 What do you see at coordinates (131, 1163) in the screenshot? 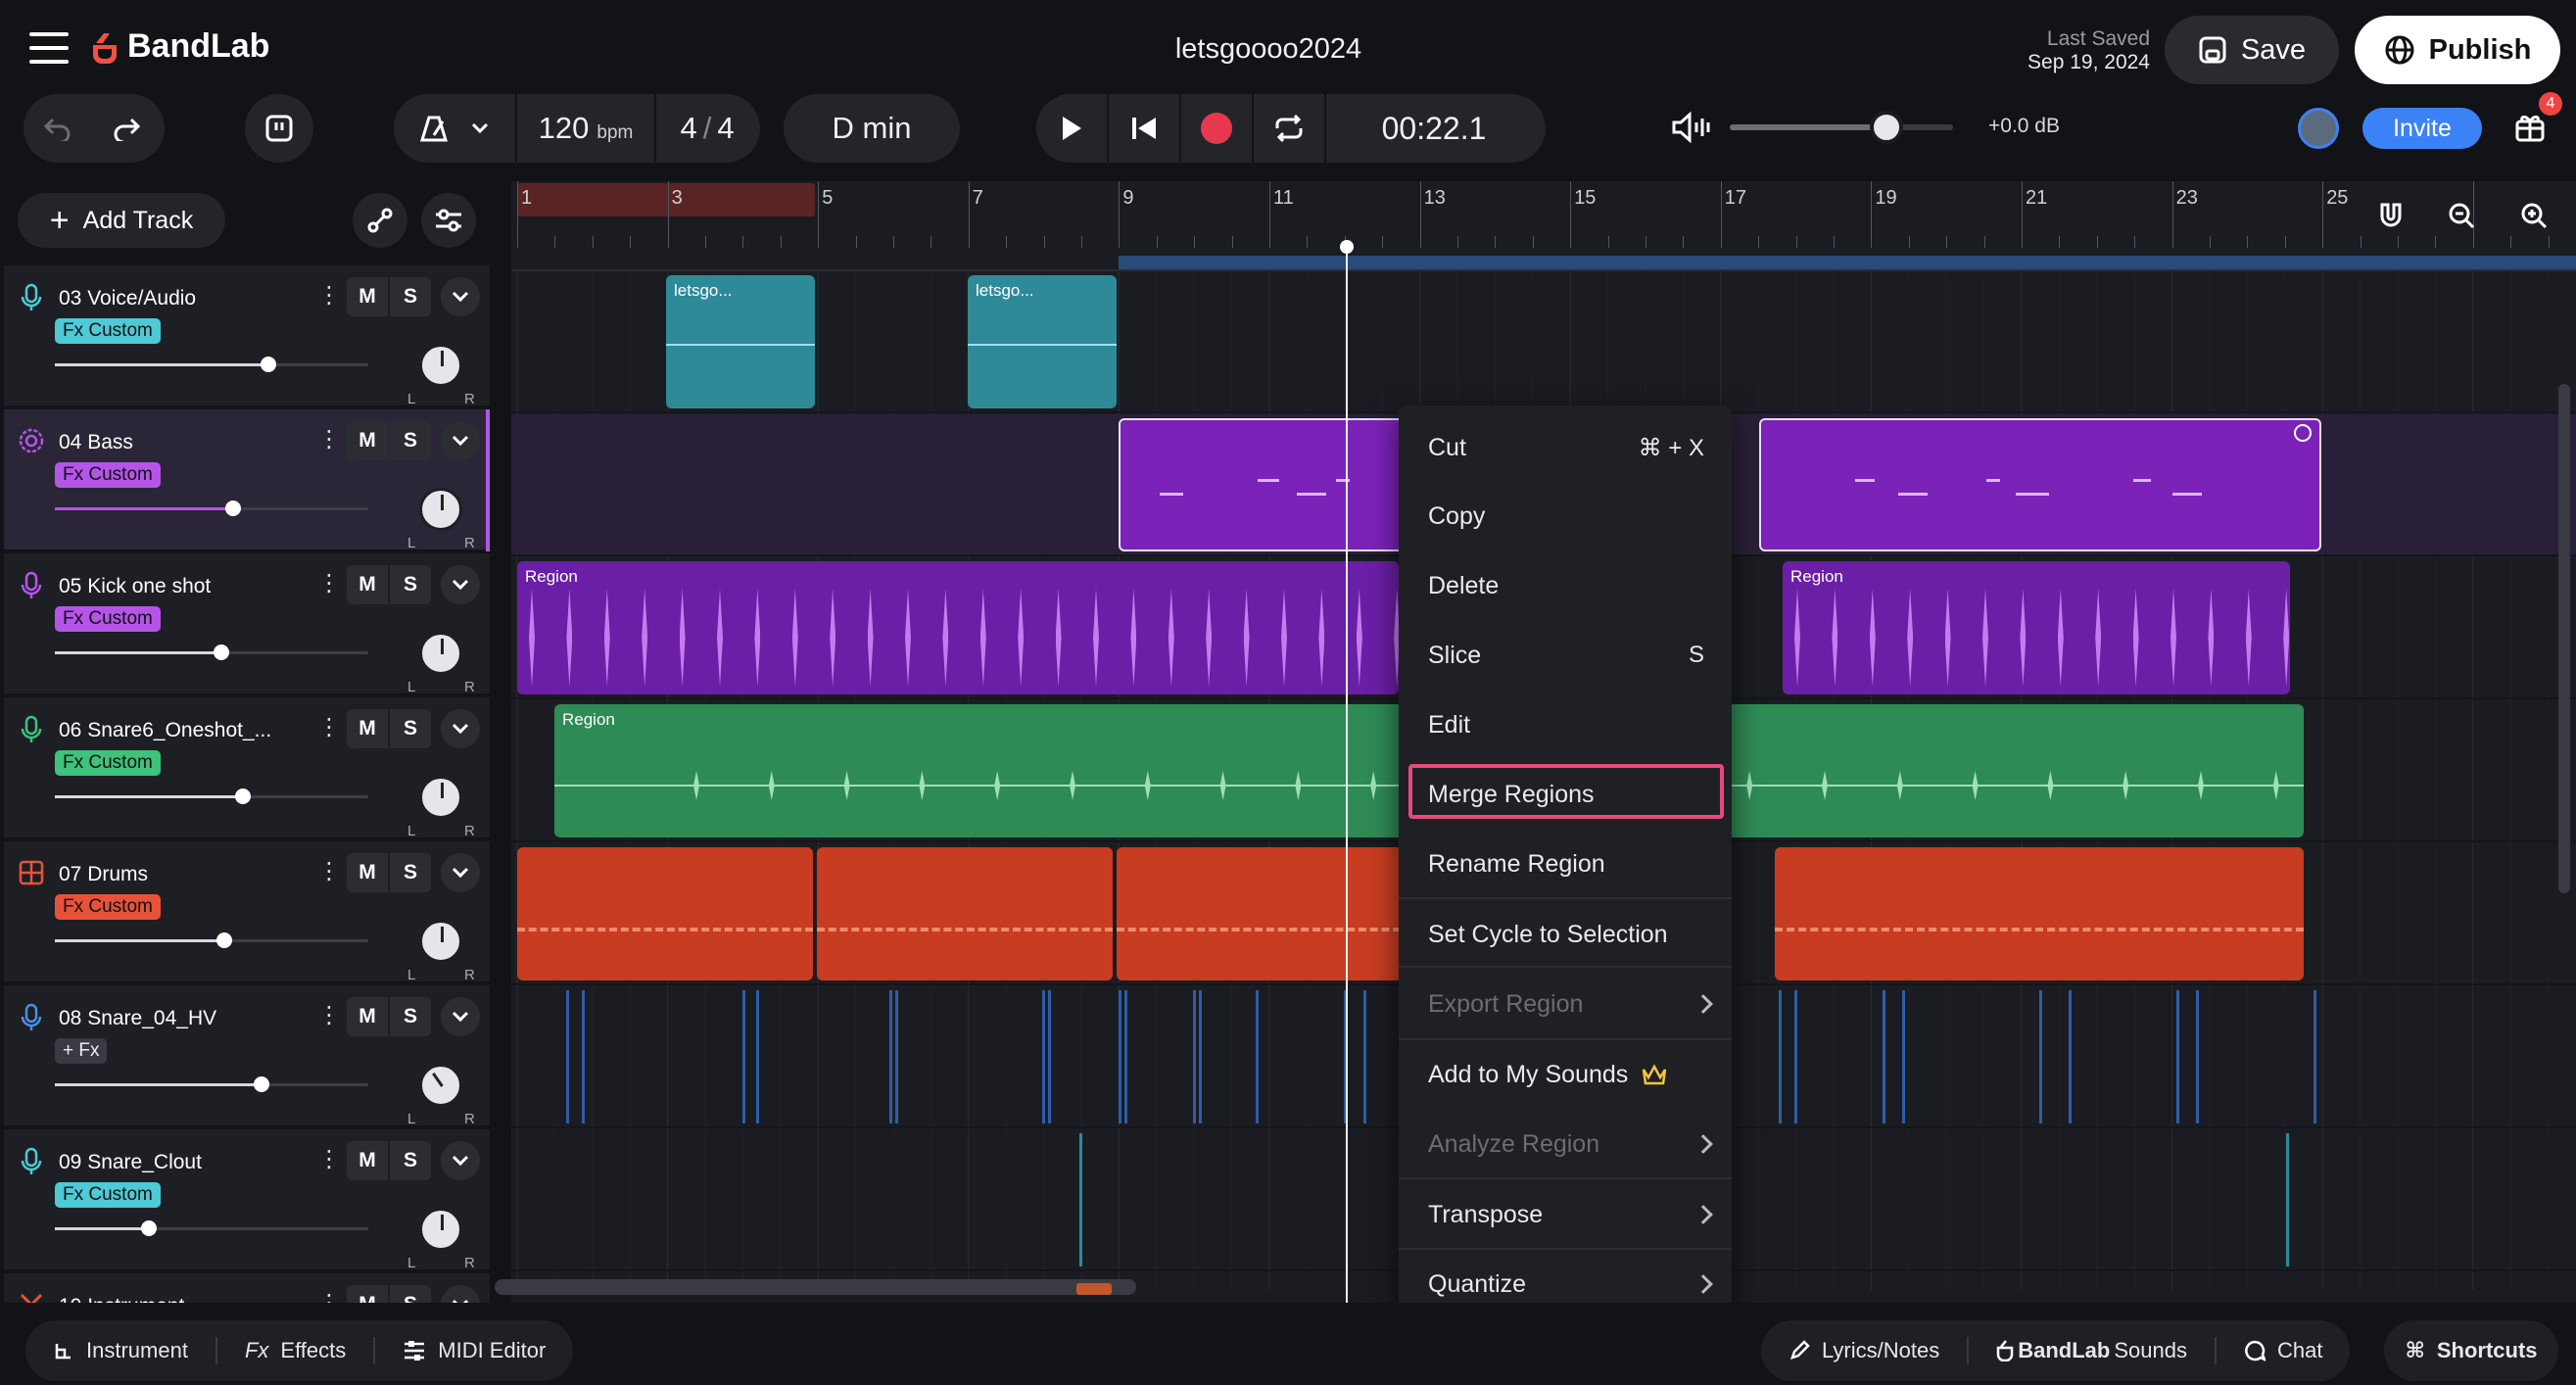
I see `track-name: 09 Snare_Clout` at bounding box center [131, 1163].